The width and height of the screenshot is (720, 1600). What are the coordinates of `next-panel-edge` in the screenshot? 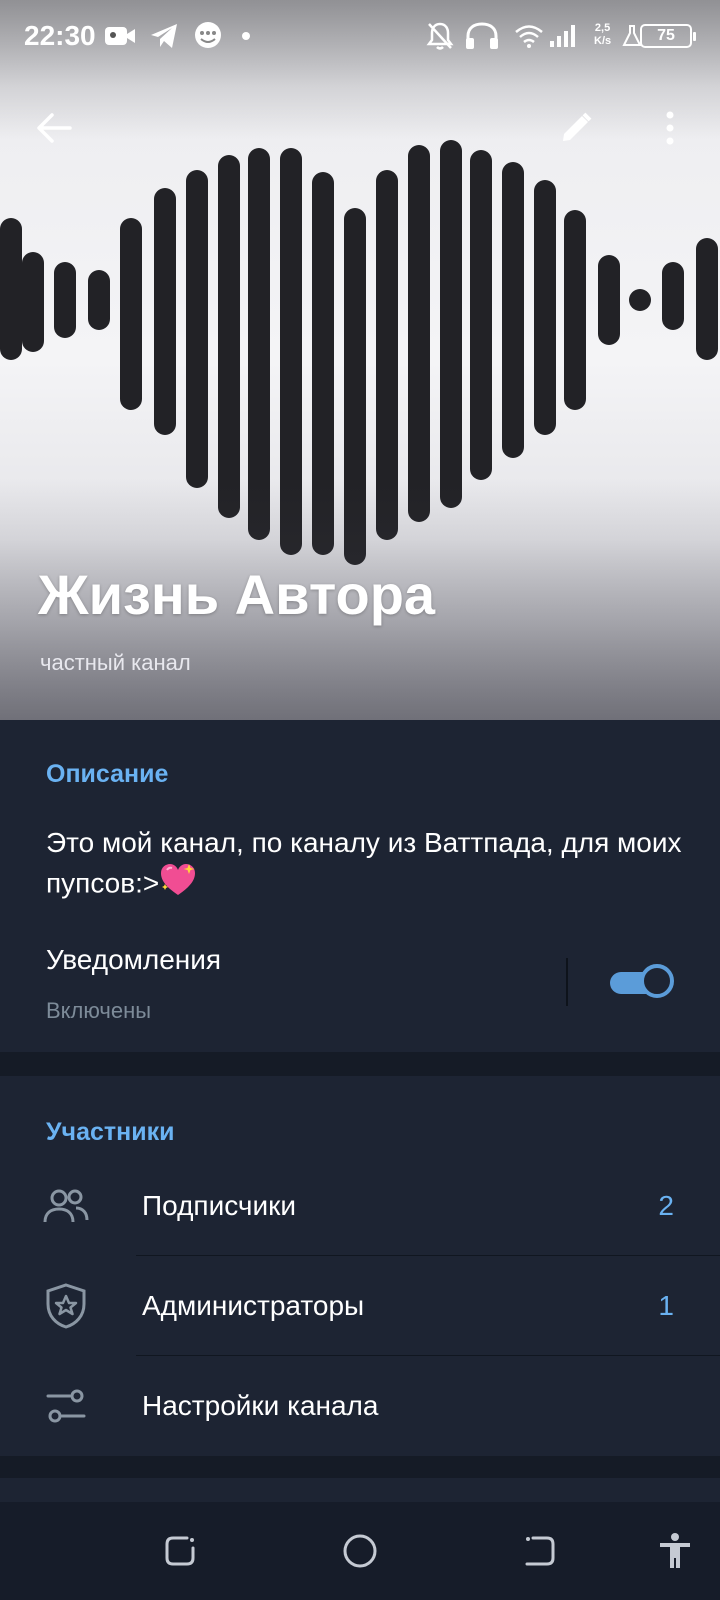 It's located at (360, 1490).